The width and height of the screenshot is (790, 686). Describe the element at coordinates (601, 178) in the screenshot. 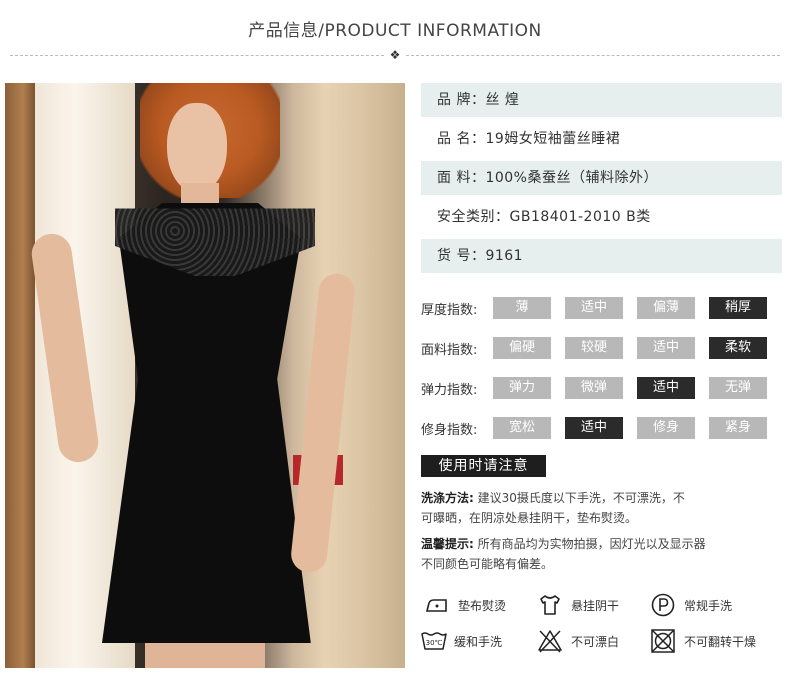

I see `info-row: 面 料：100%桑蚕丝（辅料除外）` at that location.